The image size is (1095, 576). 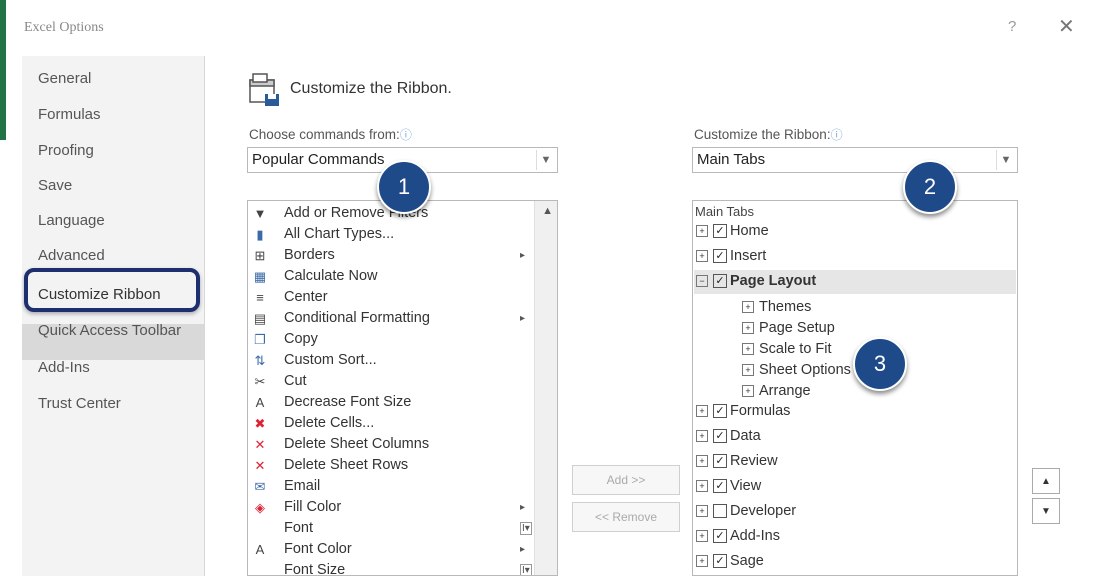 What do you see at coordinates (626, 480) in the screenshot?
I see `add-button: Add >>` at bounding box center [626, 480].